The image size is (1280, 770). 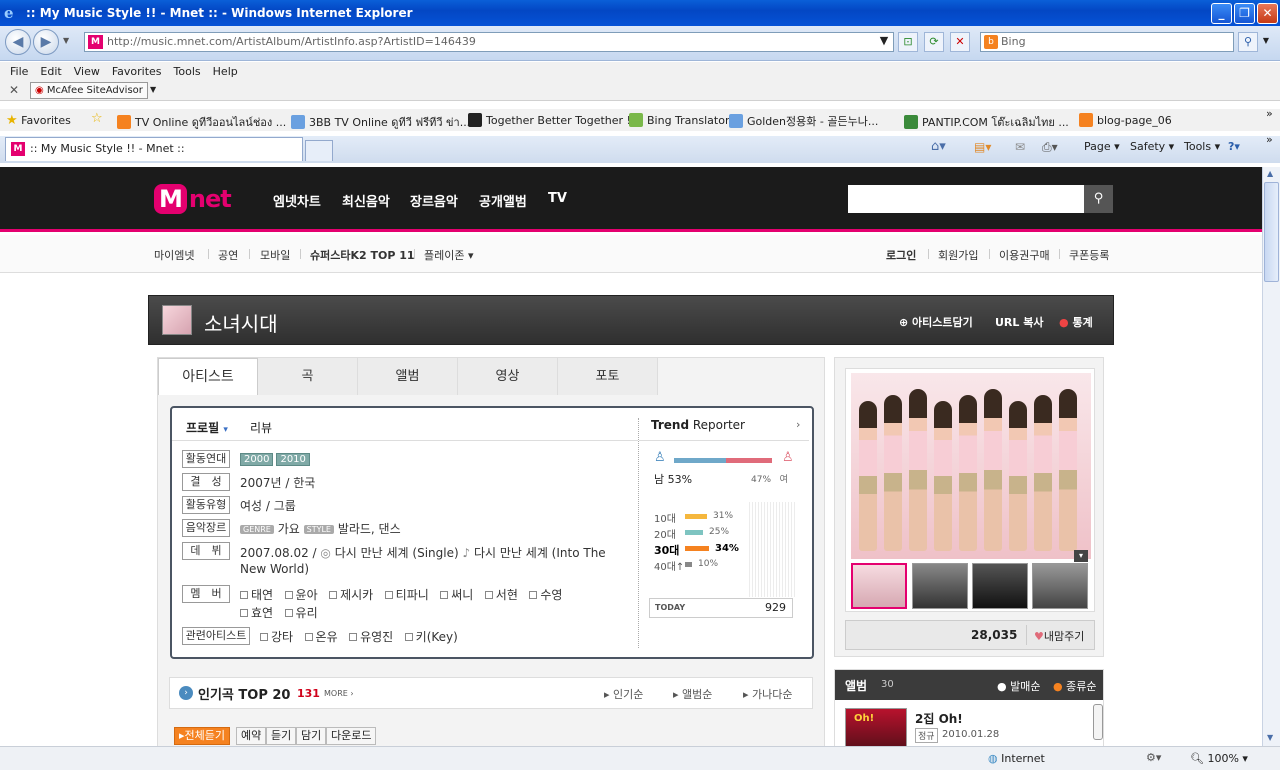 I want to click on subnav-mobile: 모바일, so click(x=275, y=255).